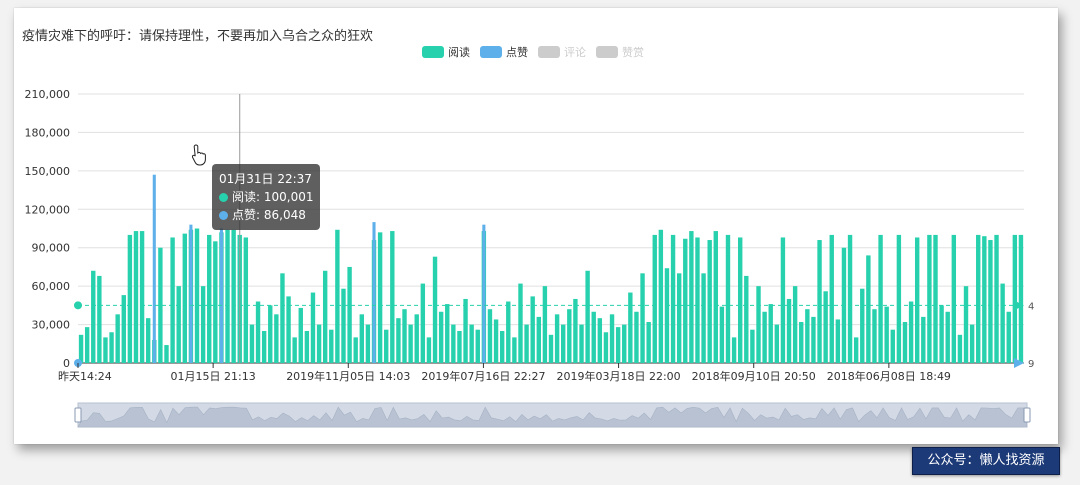 This screenshot has width=1080, height=485. I want to click on y-tick-label: 0, so click(66, 363).